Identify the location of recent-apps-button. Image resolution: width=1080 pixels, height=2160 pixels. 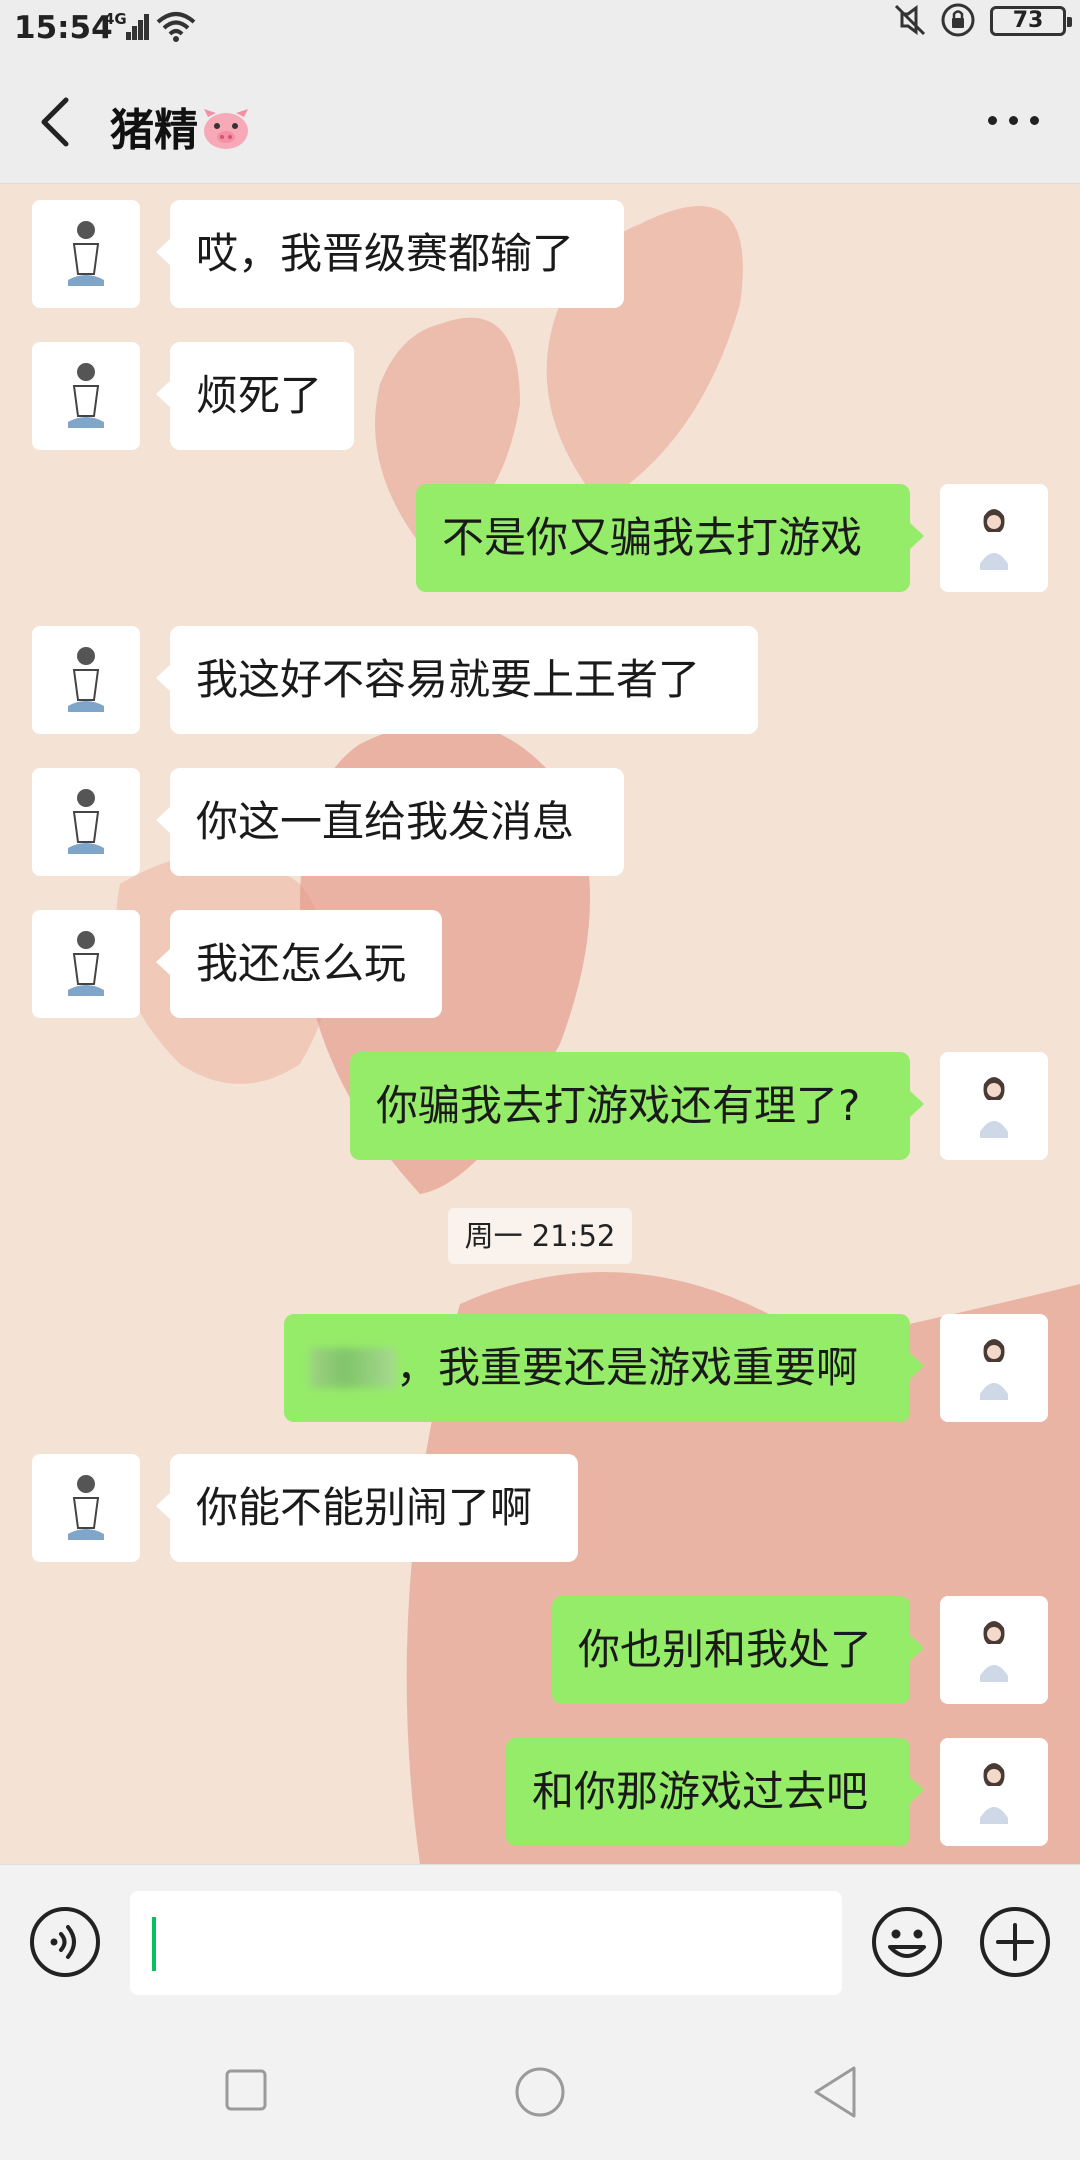
(246, 2090).